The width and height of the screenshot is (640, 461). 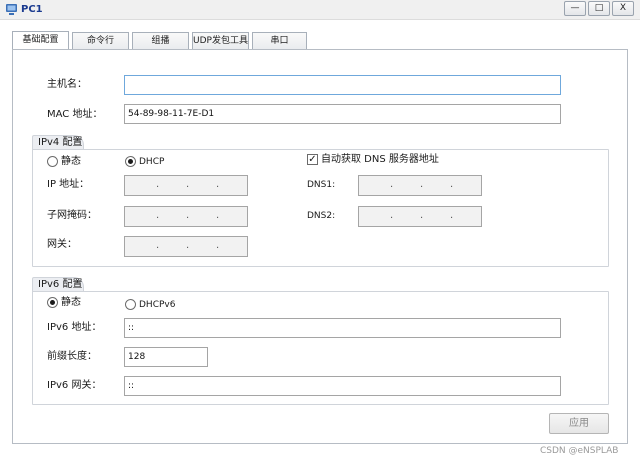 I want to click on tab-serial: 串口, so click(x=279, y=41).